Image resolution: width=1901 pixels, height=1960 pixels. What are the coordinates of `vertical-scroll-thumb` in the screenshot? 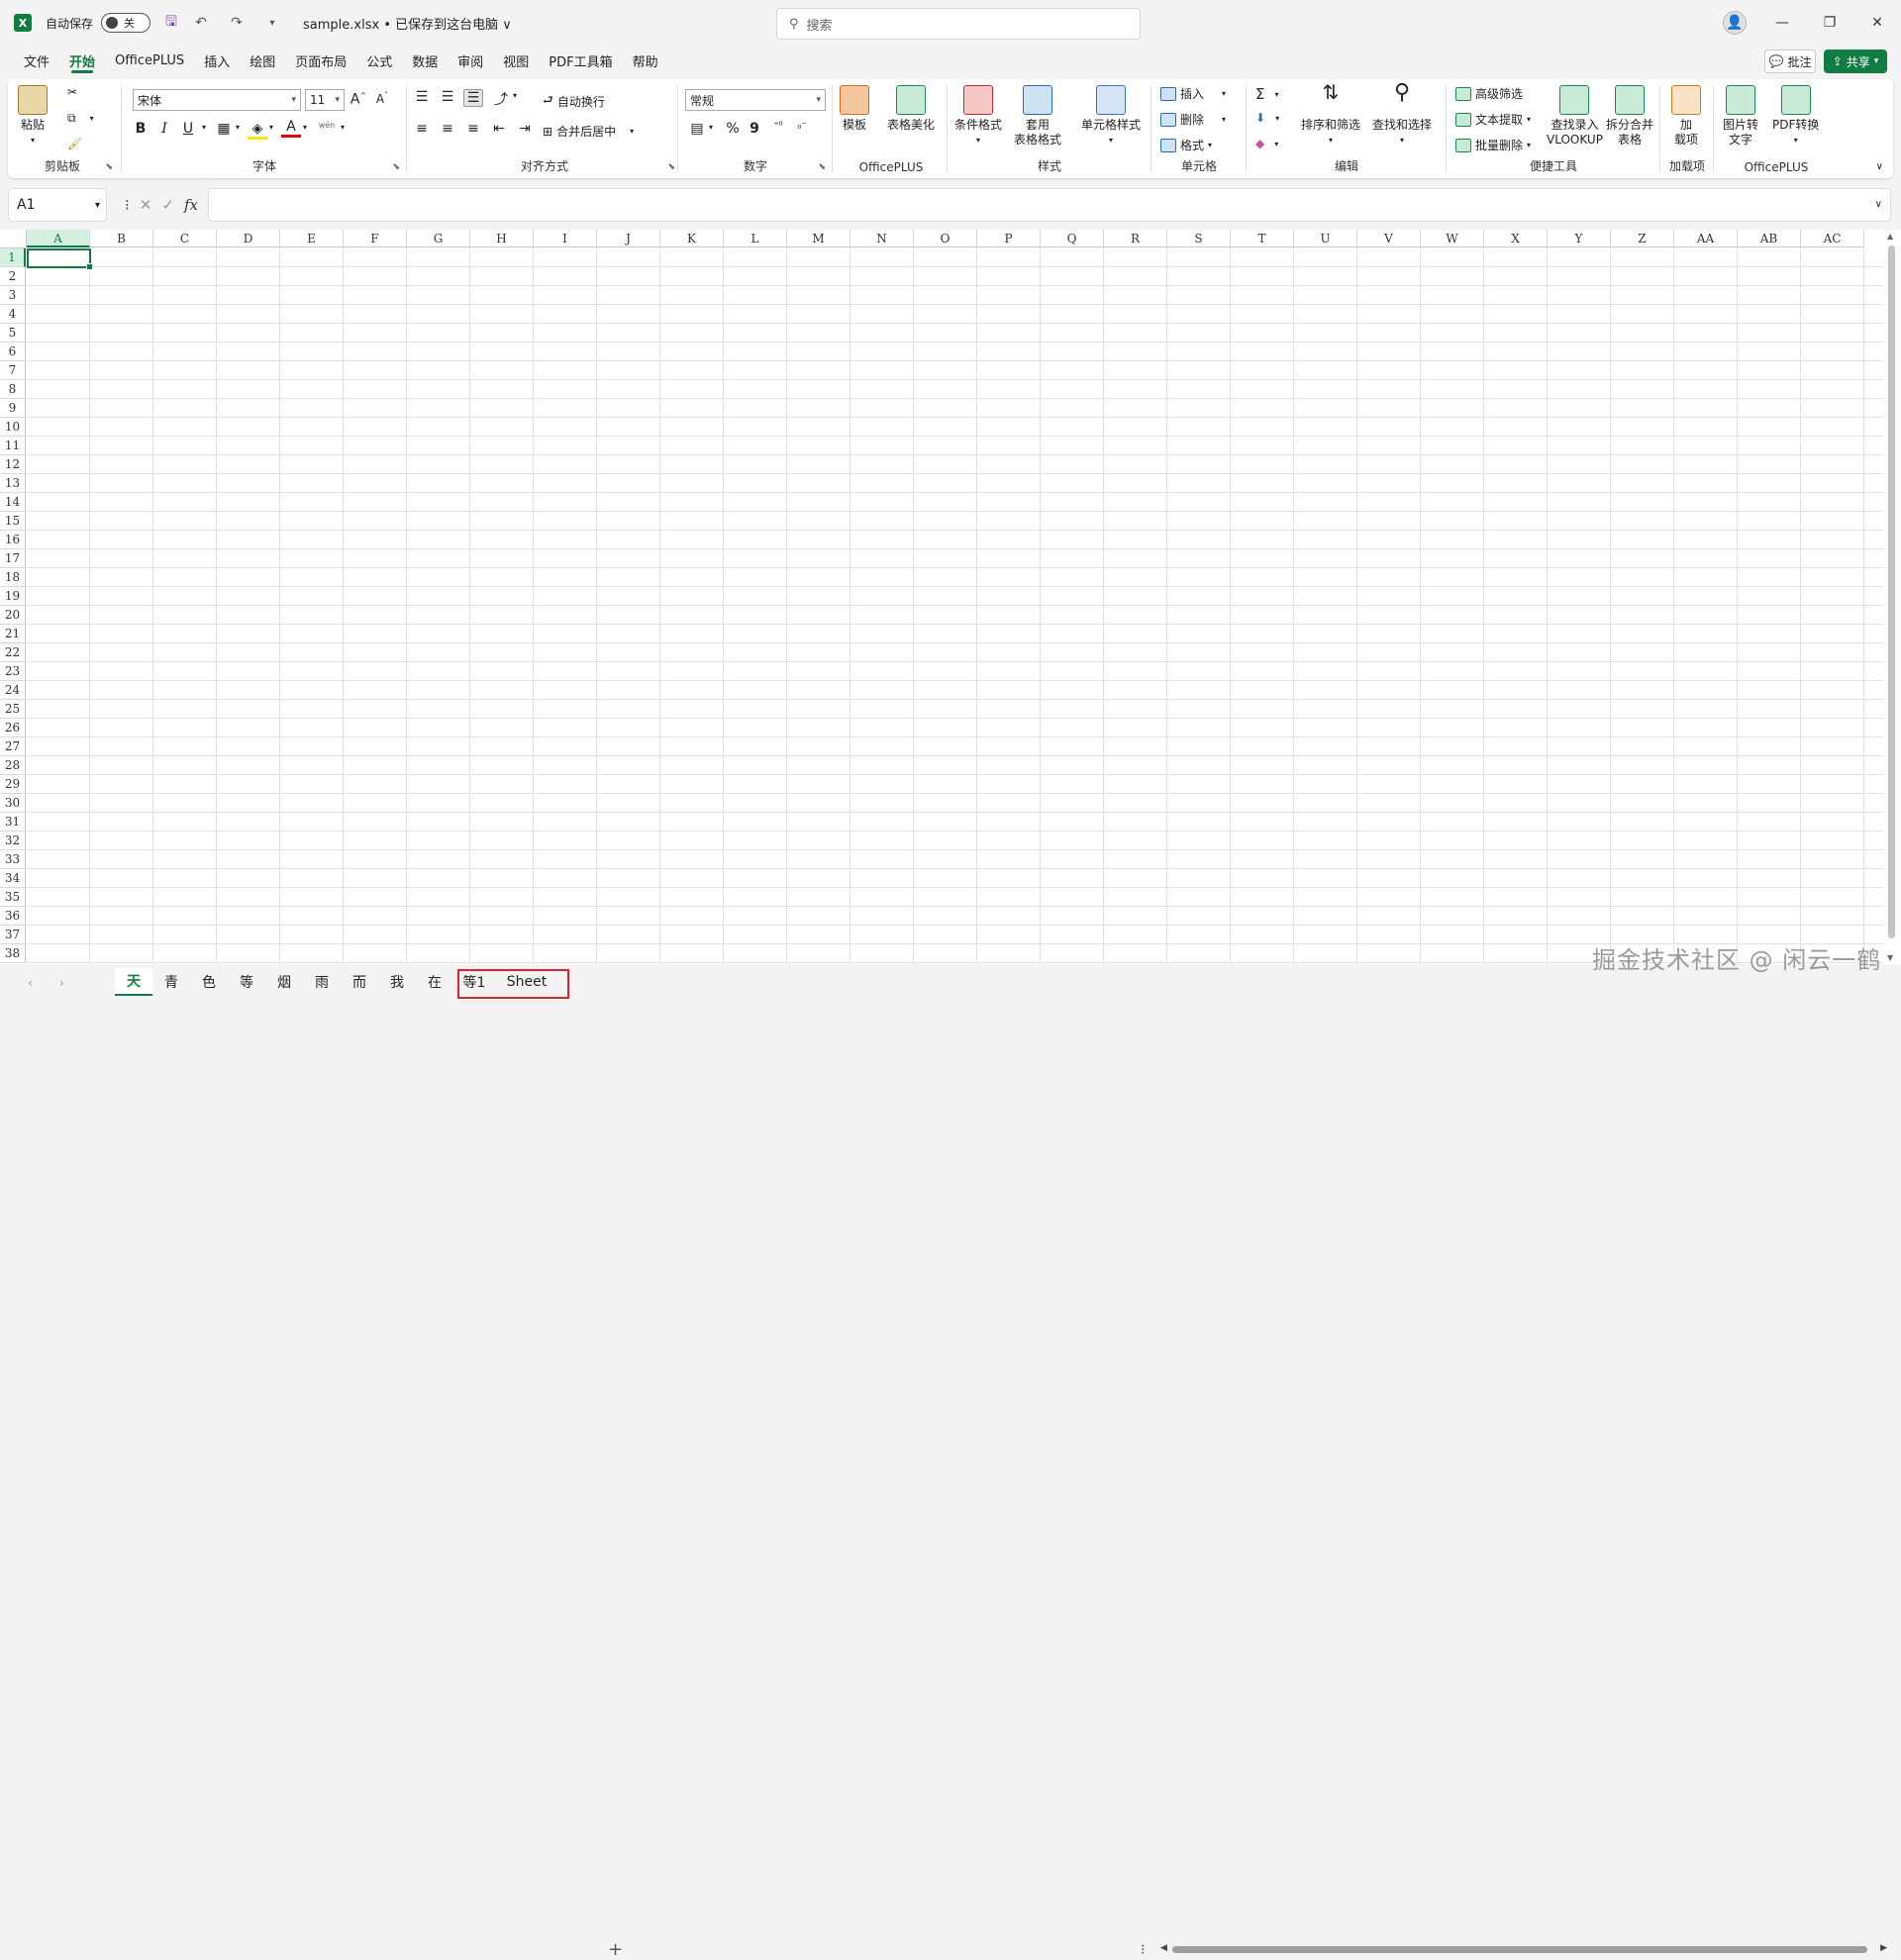 It's located at (1891, 591).